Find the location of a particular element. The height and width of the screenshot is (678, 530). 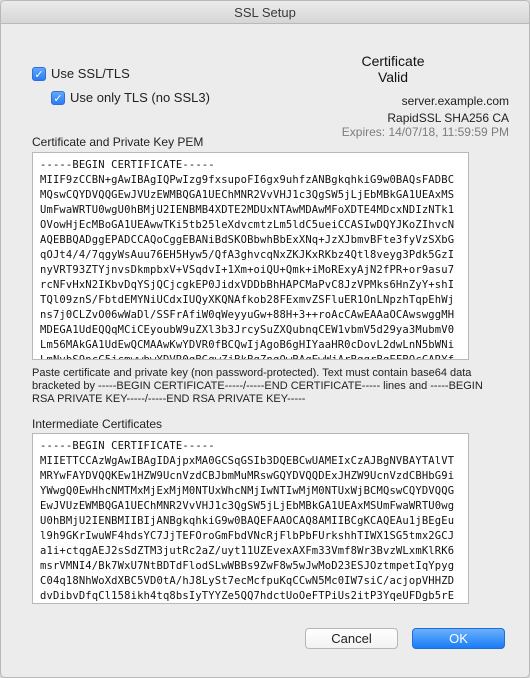

certificate-issuer: RapidSSL SHA256 CA is located at coordinates (448, 118).